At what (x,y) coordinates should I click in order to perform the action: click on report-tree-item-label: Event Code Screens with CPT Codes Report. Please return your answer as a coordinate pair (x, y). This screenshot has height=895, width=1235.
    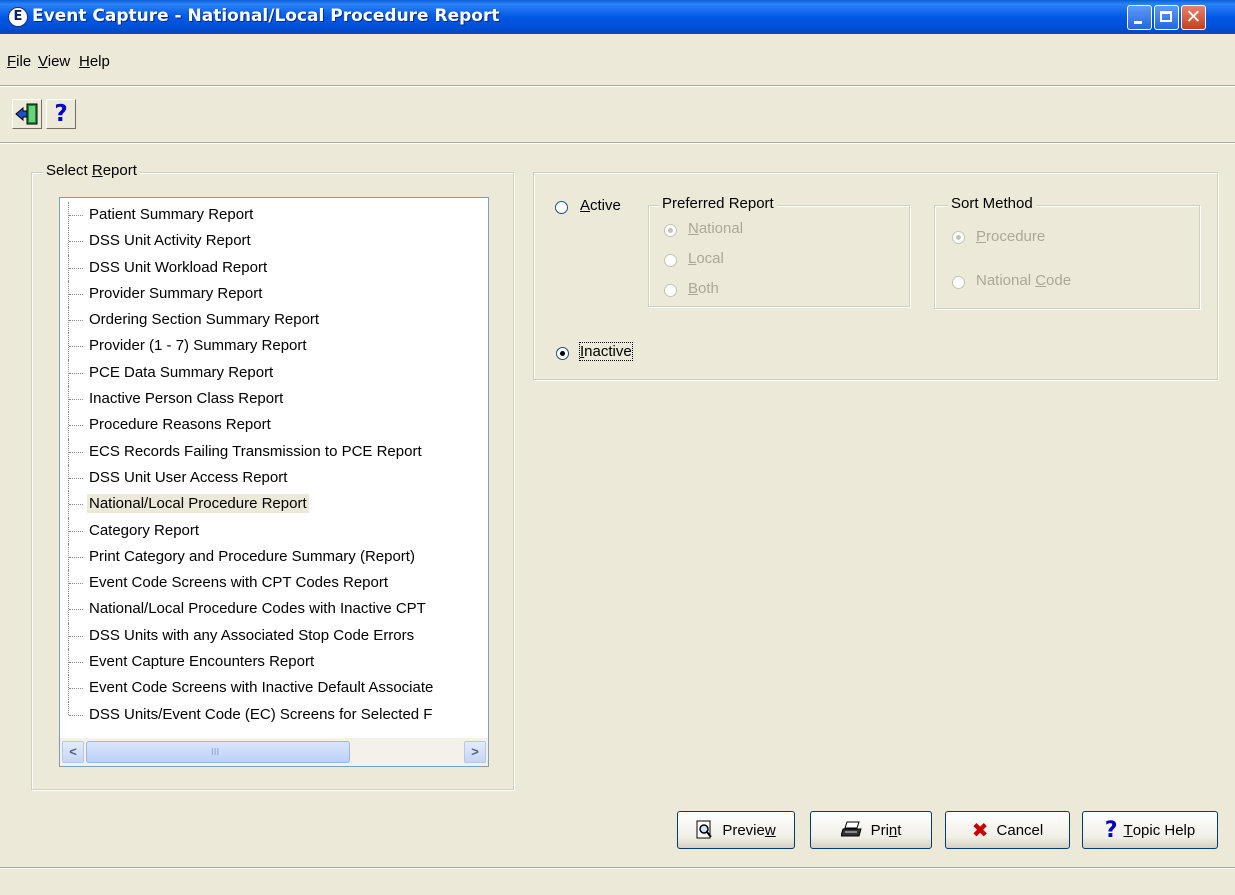
    Looking at the image, I should click on (239, 583).